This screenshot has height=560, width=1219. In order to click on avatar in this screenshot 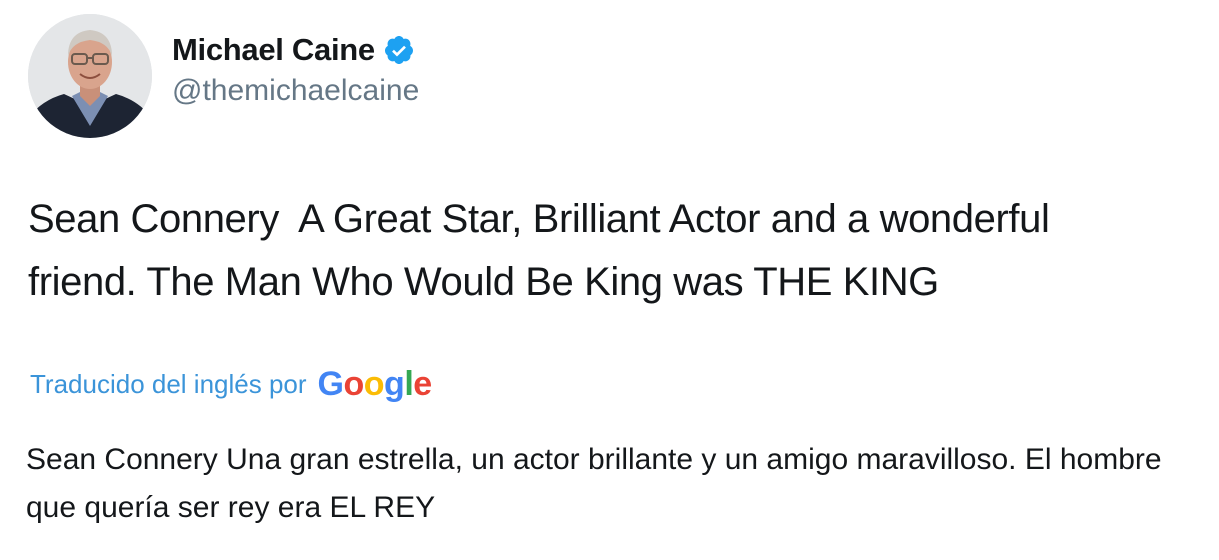, I will do `click(90, 76)`.